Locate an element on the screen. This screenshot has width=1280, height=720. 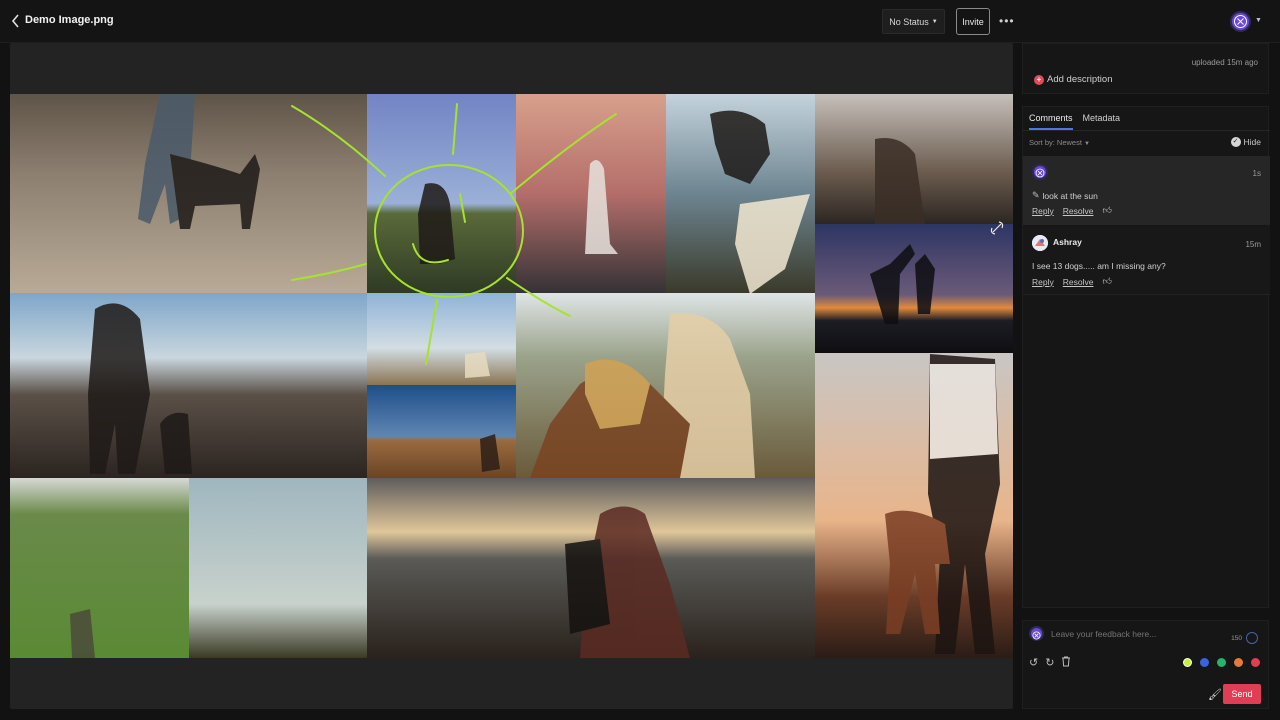
invite-button: Invite is located at coordinates (973, 21).